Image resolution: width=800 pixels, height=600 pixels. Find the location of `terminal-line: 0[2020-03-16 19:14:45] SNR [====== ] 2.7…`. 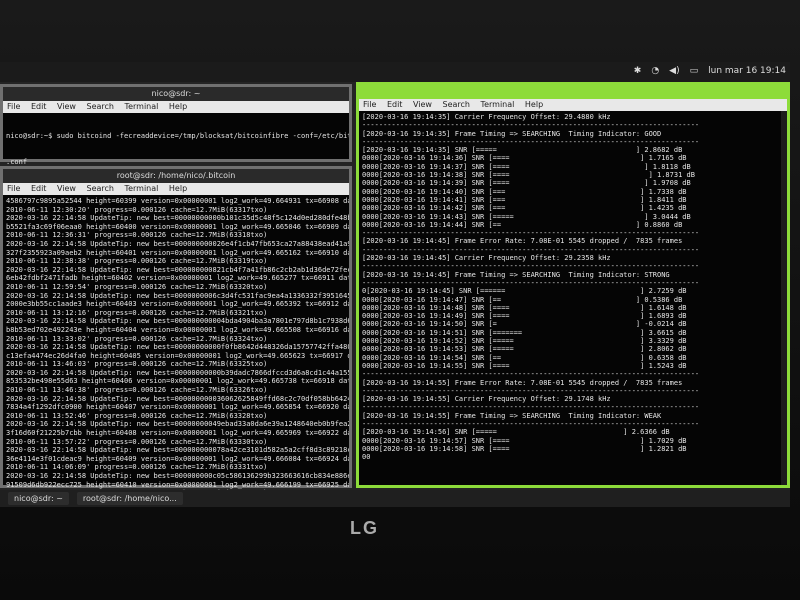

terminal-line: 0[2020-03-16 19:14:45] SNR [====== ] 2.7… is located at coordinates (524, 291).